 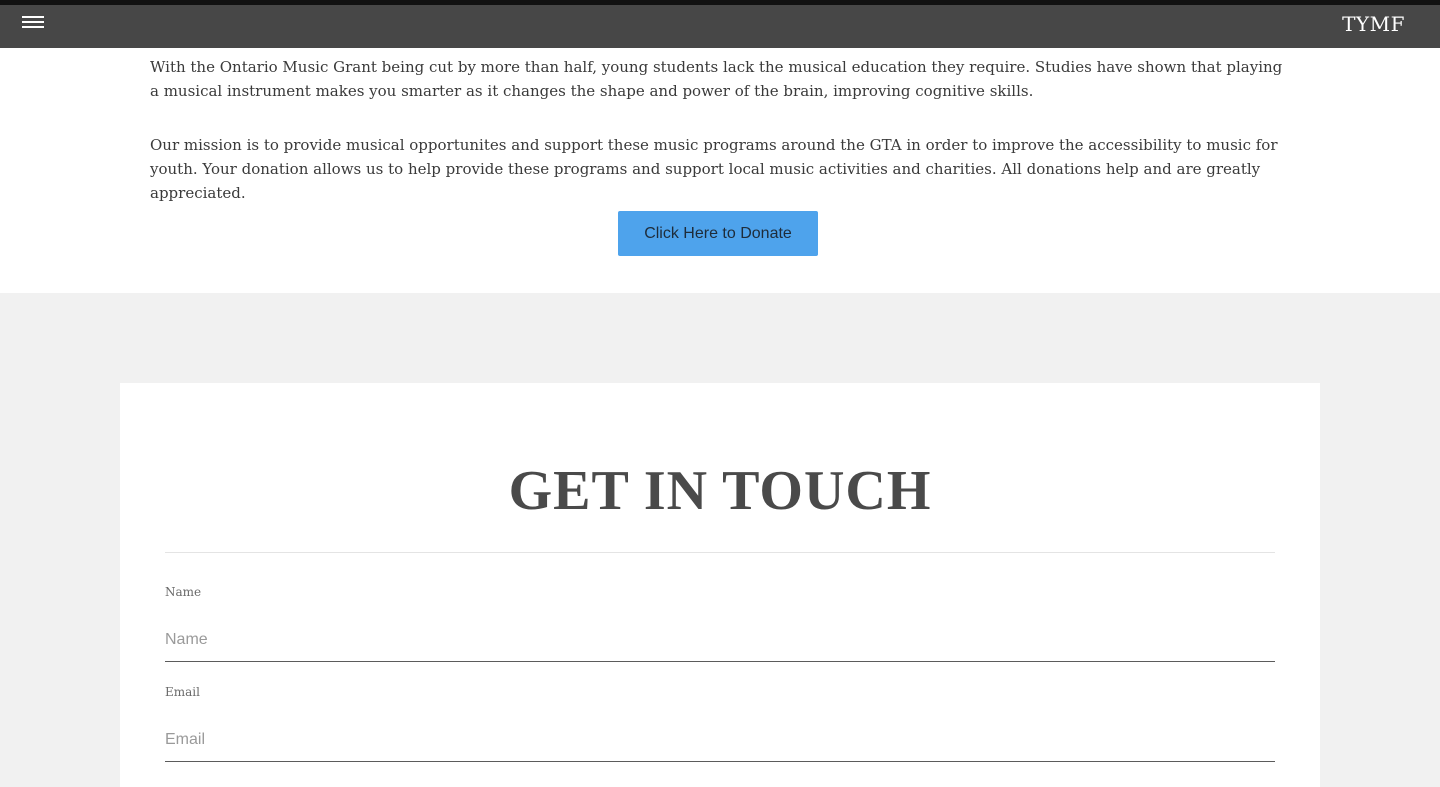 I want to click on site-brand: TYMF, so click(x=1373, y=24).